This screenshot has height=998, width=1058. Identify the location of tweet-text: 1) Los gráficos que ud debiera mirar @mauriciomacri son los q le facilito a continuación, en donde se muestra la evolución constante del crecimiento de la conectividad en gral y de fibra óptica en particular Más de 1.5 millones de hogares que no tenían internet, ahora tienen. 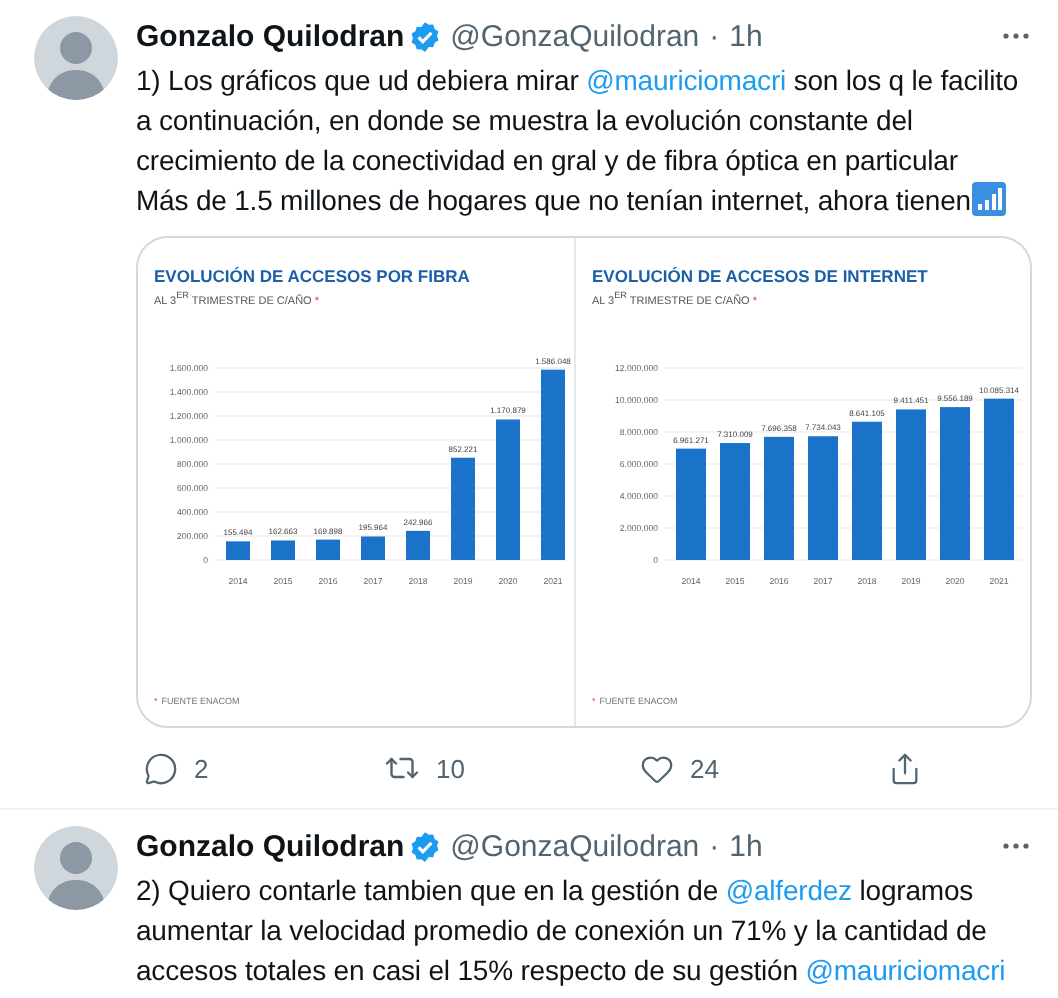
(578, 141).